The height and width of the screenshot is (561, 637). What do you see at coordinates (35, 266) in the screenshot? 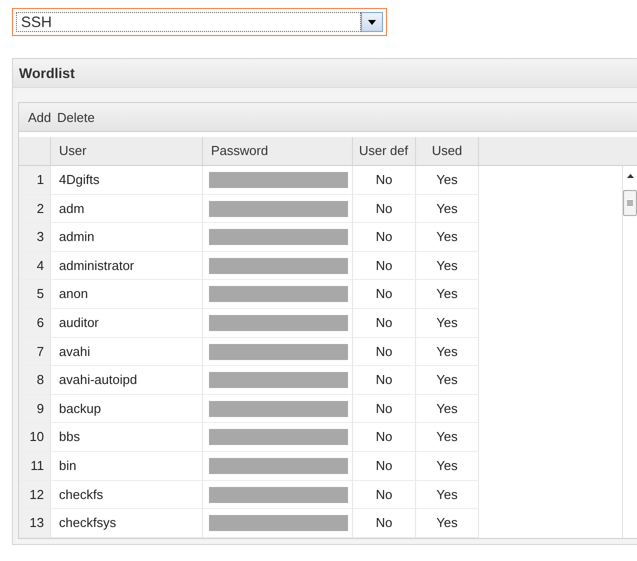
I see `row-number: 4` at bounding box center [35, 266].